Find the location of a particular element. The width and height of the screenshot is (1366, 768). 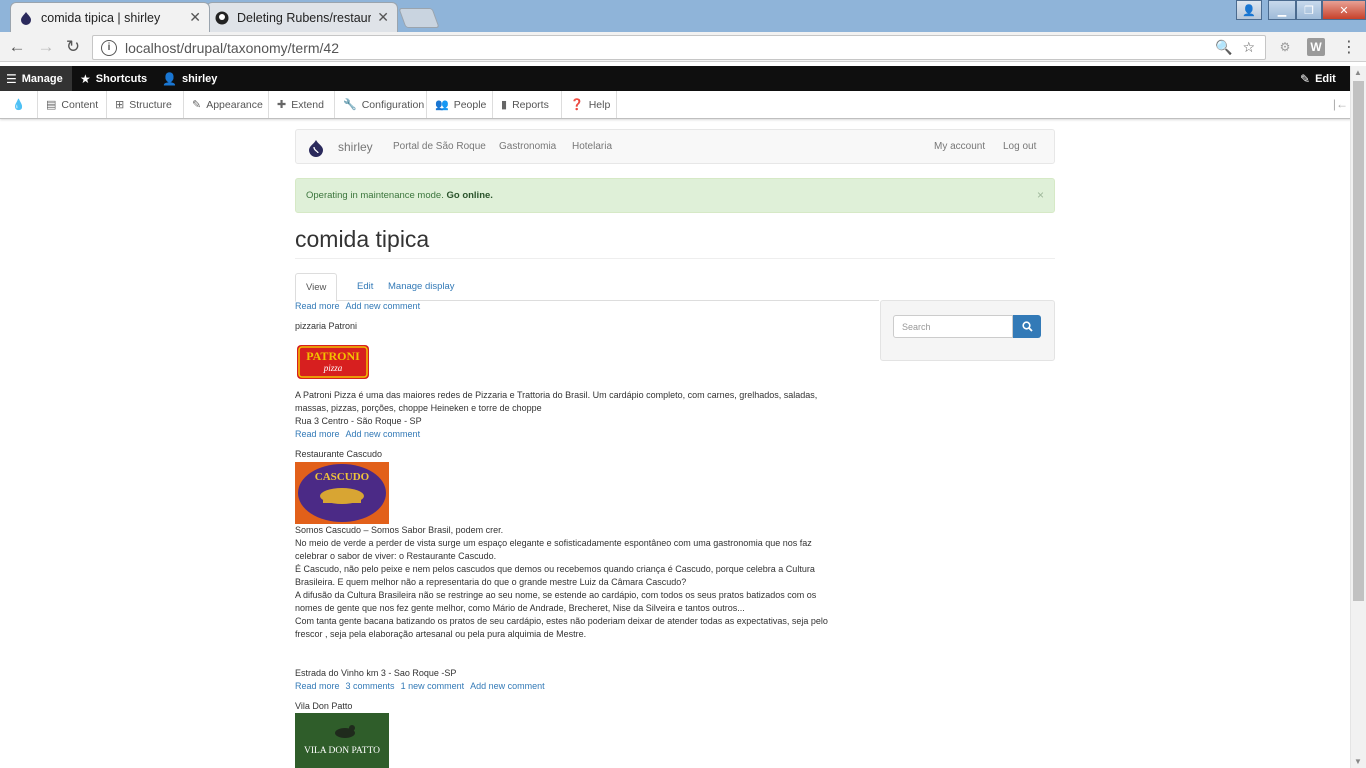

extension-w-icon: W is located at coordinates (1316, 47).